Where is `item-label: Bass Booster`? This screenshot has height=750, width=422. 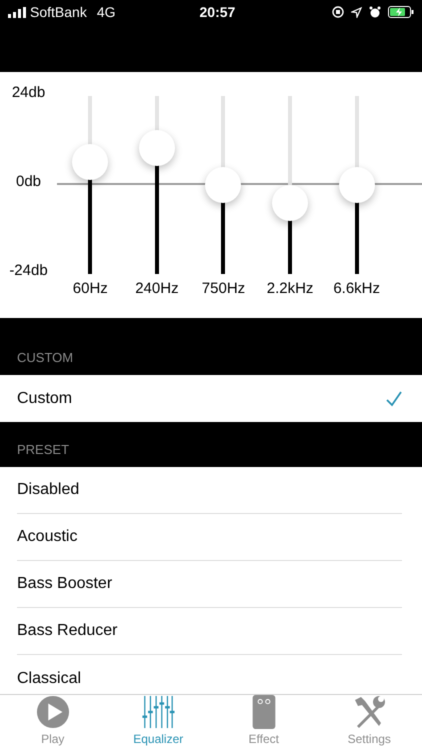 item-label: Bass Booster is located at coordinates (65, 584).